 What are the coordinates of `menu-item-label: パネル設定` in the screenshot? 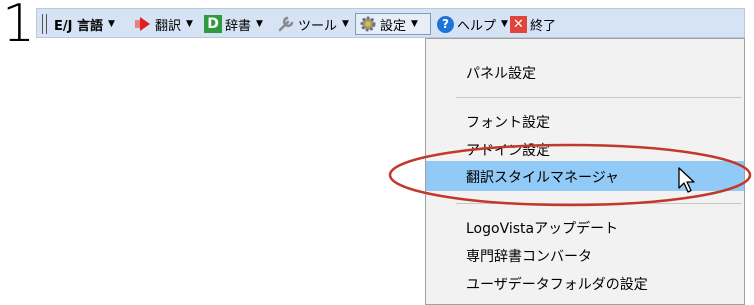 It's located at (501, 74).